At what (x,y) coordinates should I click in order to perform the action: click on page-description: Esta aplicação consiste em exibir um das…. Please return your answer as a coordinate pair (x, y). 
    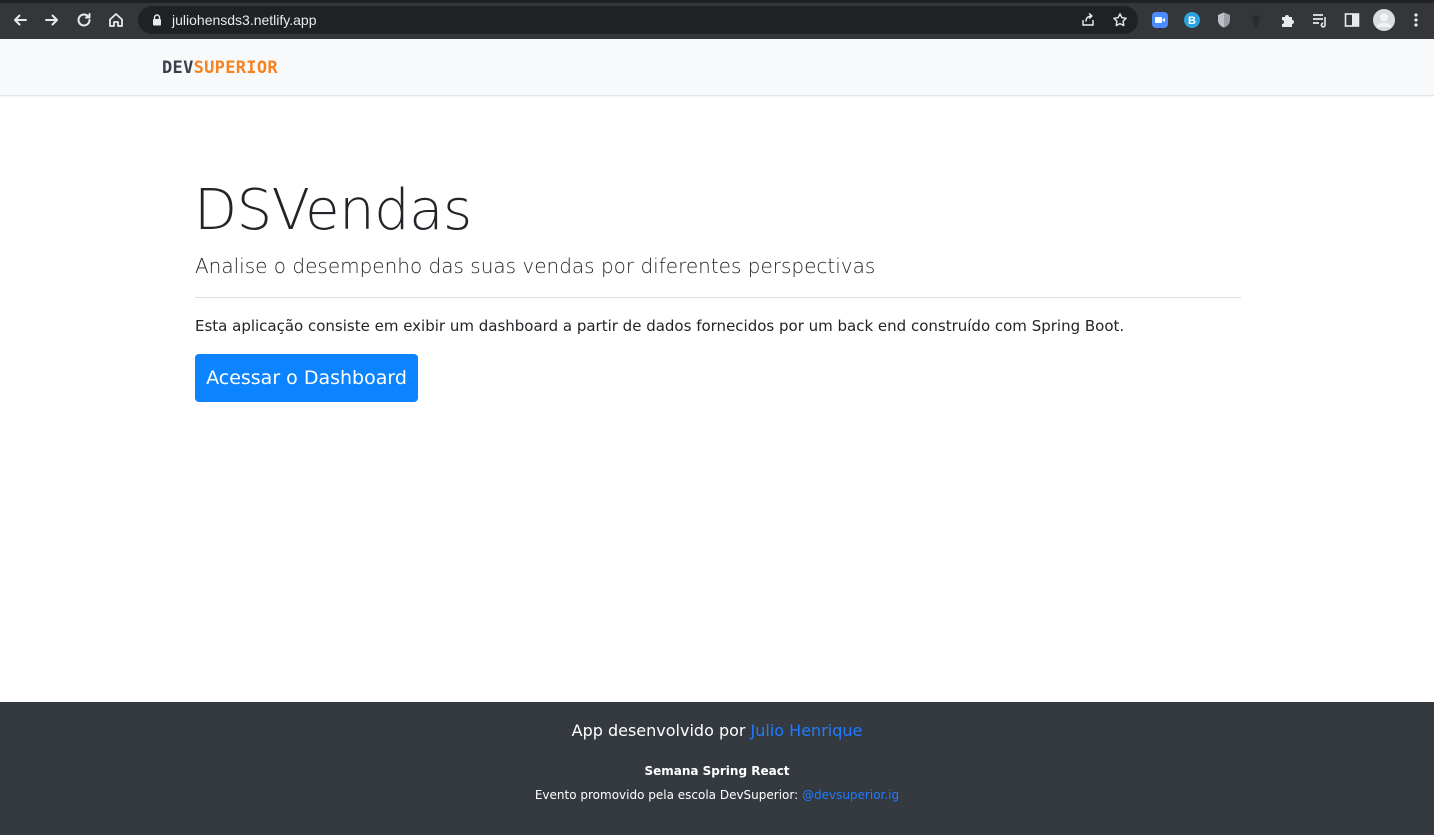
    Looking at the image, I should click on (660, 326).